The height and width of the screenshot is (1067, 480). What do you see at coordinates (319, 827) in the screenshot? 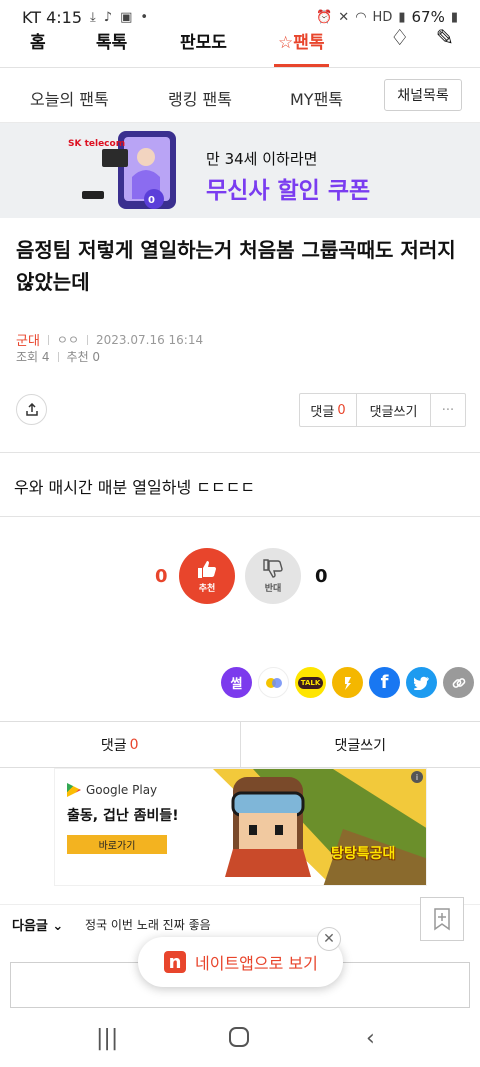
I see `ad-game-art` at bounding box center [319, 827].